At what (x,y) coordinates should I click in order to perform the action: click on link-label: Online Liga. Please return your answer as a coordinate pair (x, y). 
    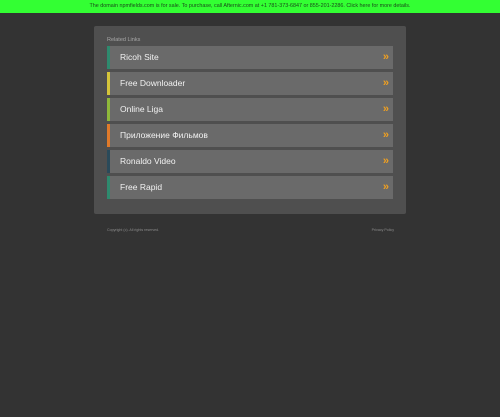
    Looking at the image, I should click on (142, 109).